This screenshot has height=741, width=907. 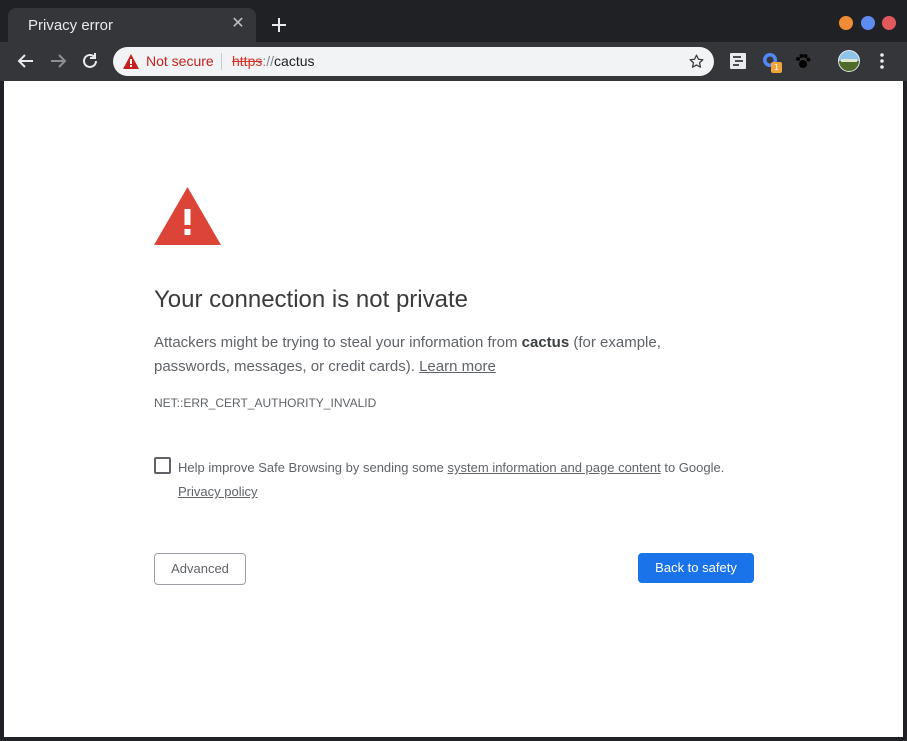 I want to click on star-icon, so click(x=696, y=61).